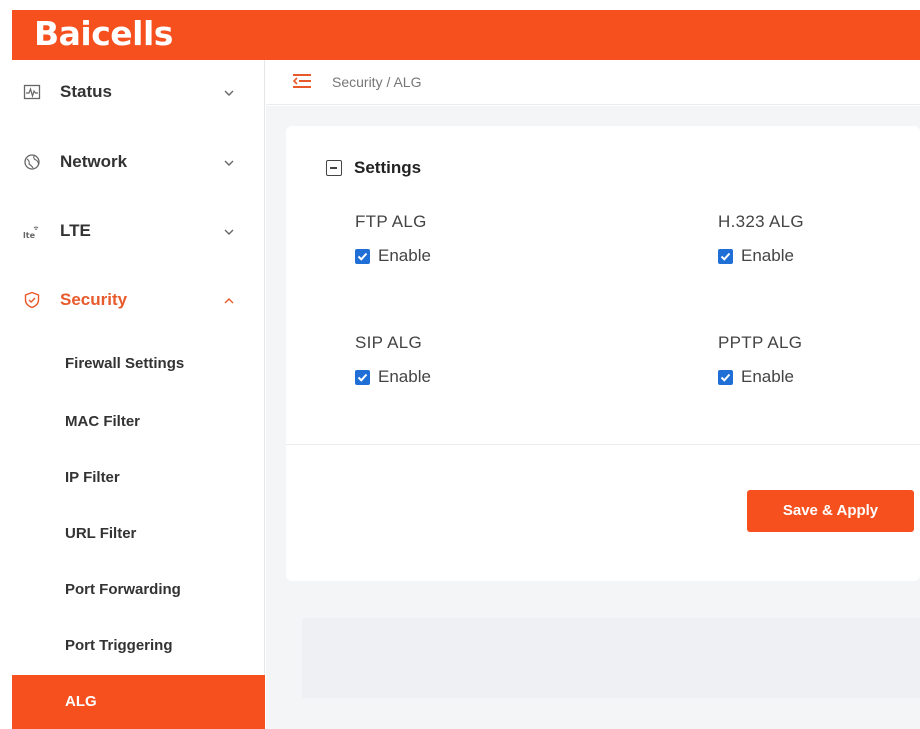 The image size is (920, 729). What do you see at coordinates (138, 300) in the screenshot?
I see `sidebar-item-security: Security` at bounding box center [138, 300].